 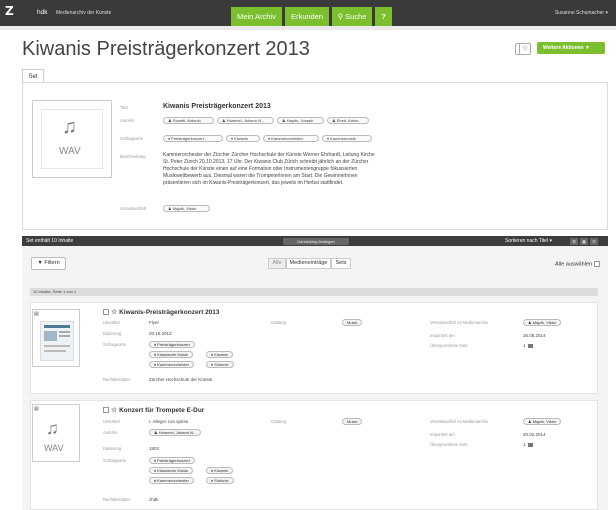 I want to click on display-settings-button: Darstellung festlegen, so click(x=316, y=241).